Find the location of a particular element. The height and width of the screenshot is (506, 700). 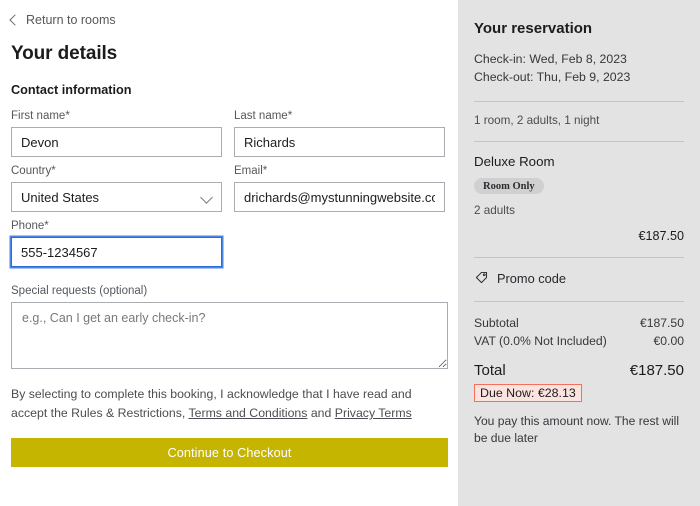

contact-information-heading: Contact information is located at coordinates (71, 90).